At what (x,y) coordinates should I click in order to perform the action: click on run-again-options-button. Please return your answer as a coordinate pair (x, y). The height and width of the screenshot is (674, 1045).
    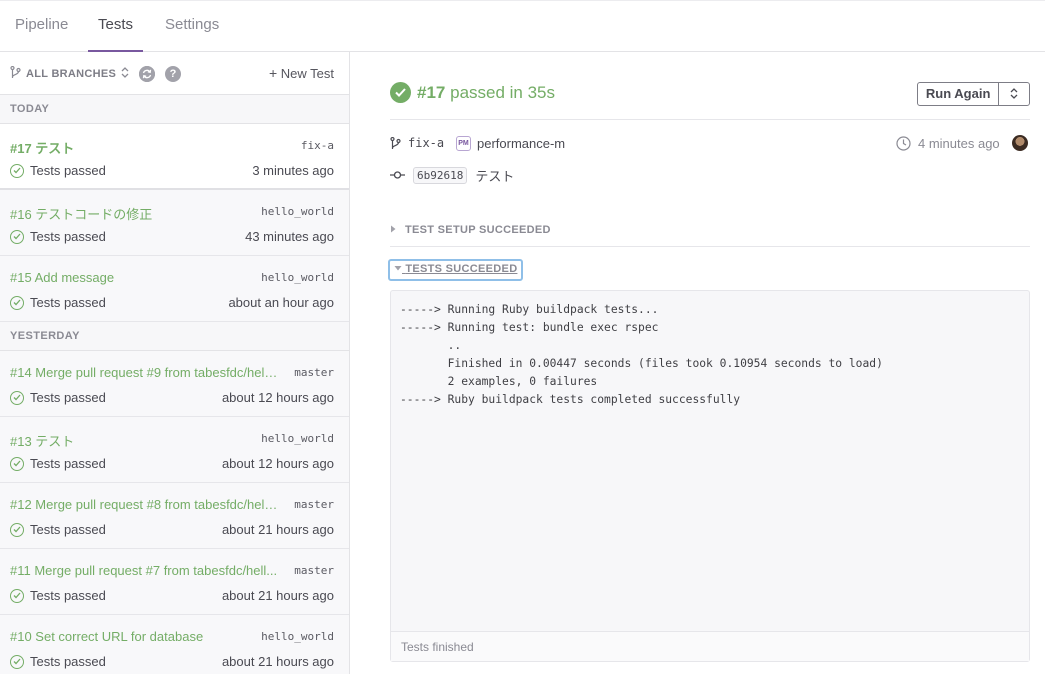
    Looking at the image, I should click on (1014, 94).